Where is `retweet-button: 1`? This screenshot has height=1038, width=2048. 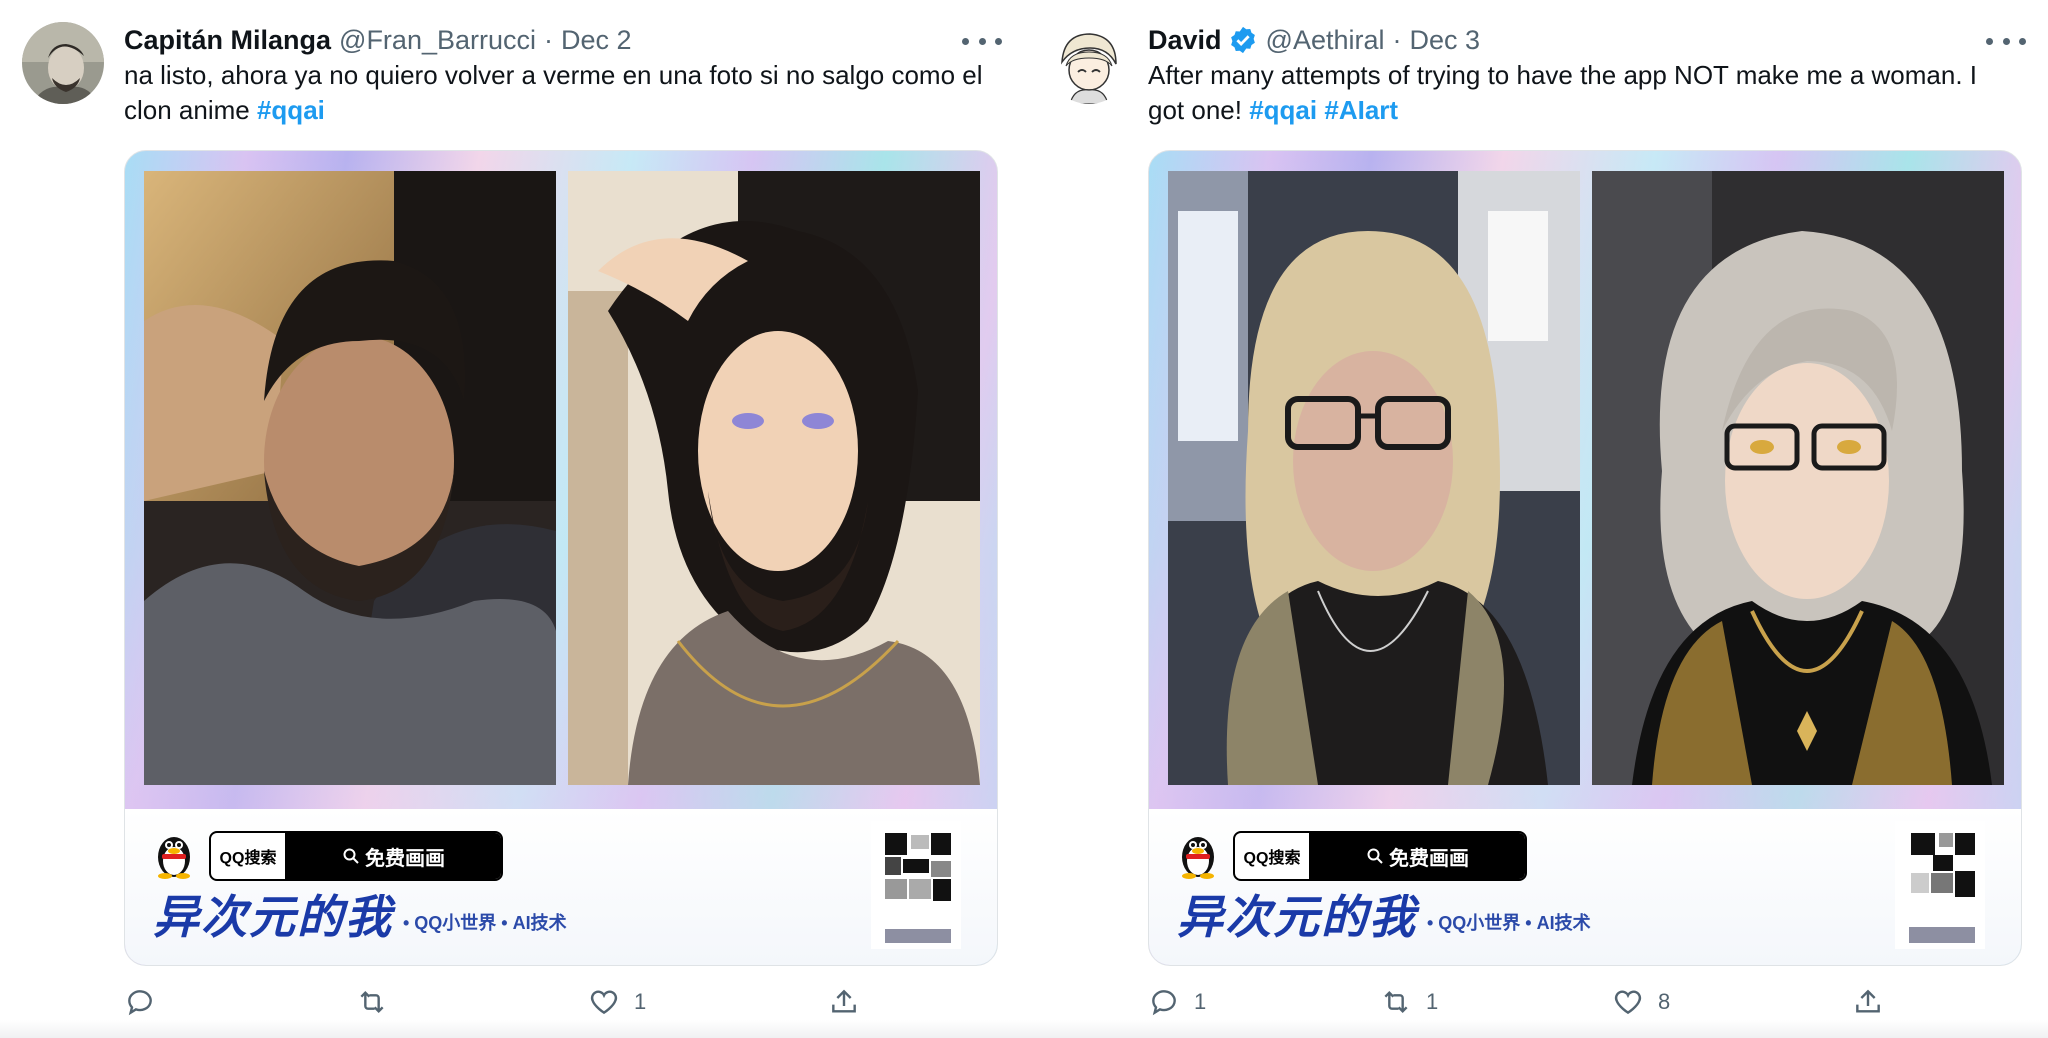 retweet-button: 1 is located at coordinates (1409, 1002).